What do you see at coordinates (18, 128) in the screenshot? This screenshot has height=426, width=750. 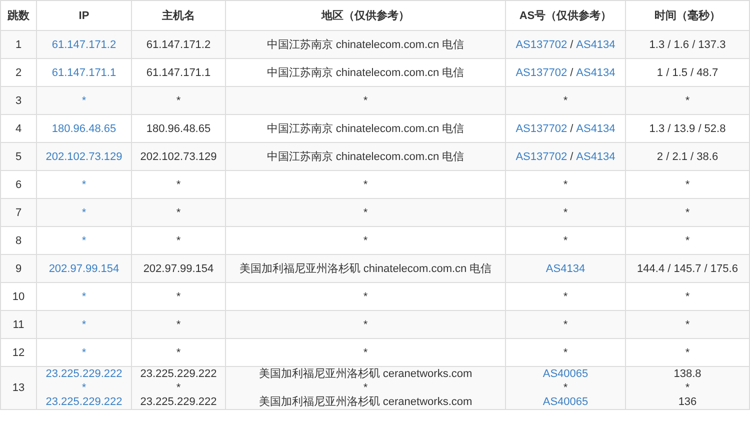 I see `hop-number: 4` at bounding box center [18, 128].